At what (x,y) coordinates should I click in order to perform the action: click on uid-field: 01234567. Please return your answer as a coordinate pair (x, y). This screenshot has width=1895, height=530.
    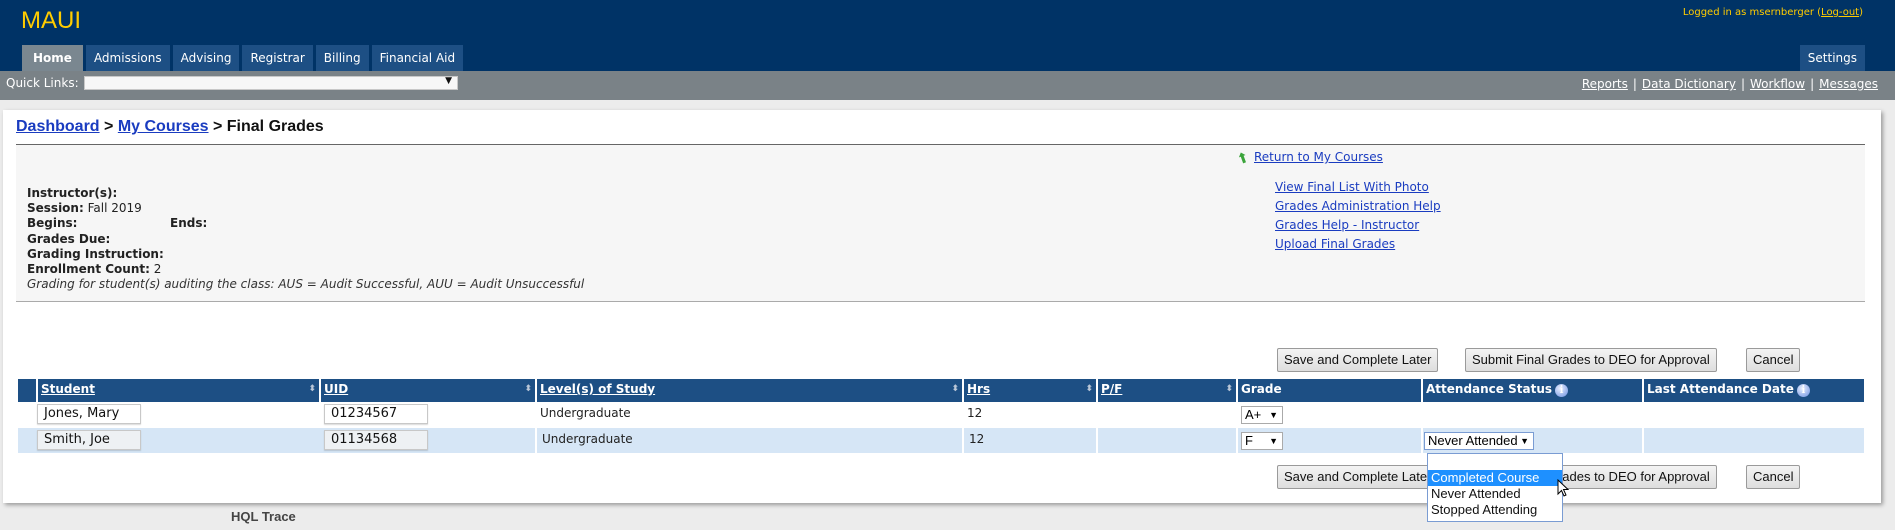
    Looking at the image, I should click on (376, 414).